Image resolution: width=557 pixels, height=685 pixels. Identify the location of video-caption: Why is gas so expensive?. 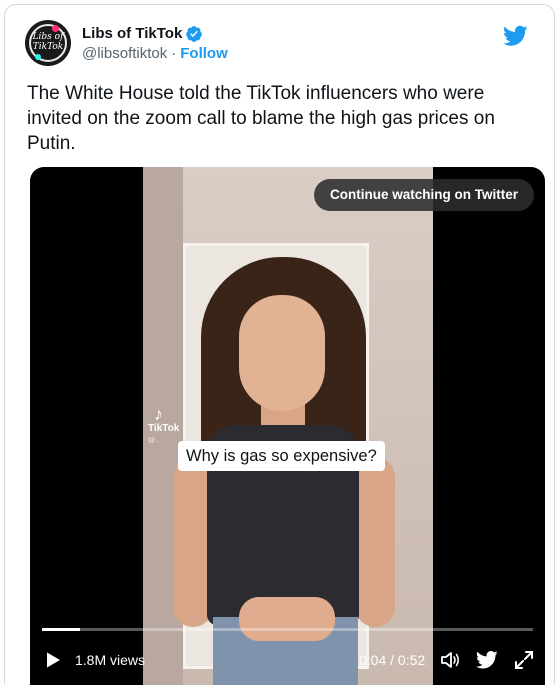
(281, 456).